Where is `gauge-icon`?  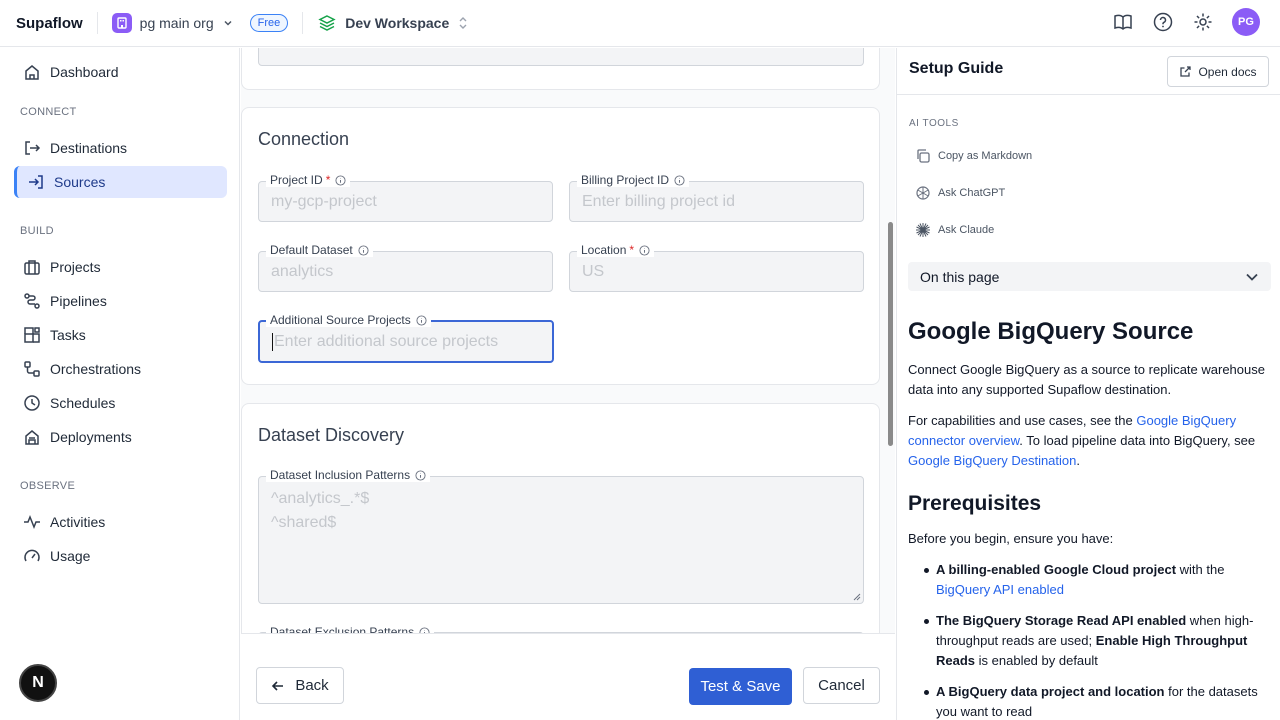 gauge-icon is located at coordinates (32, 556).